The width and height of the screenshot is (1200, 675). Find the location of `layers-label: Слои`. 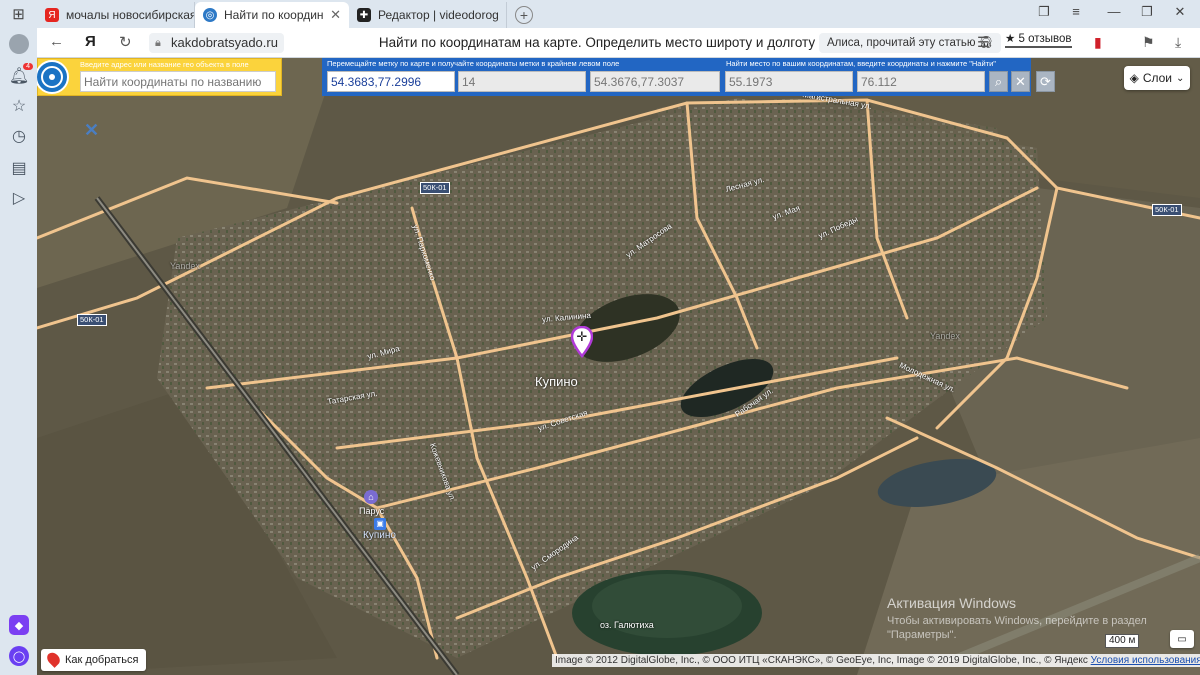

layers-label: Слои is located at coordinates (1157, 78).